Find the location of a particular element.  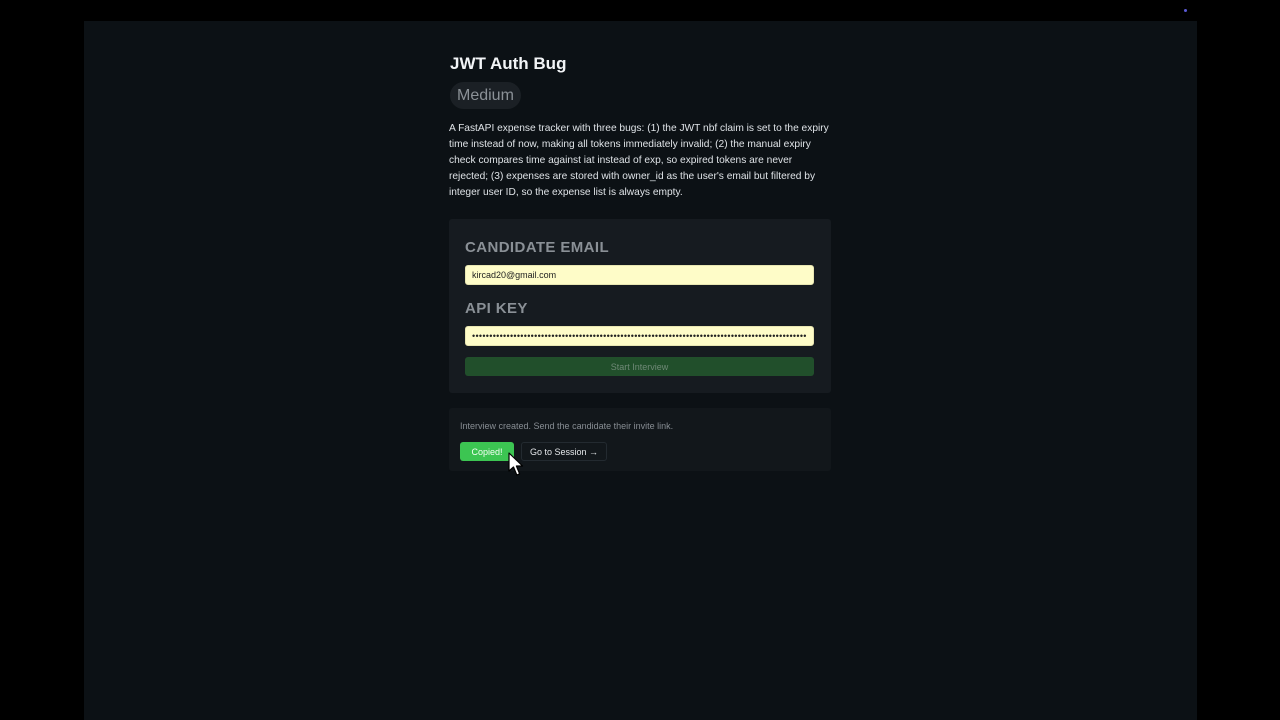

email-field is located at coordinates (639, 275).